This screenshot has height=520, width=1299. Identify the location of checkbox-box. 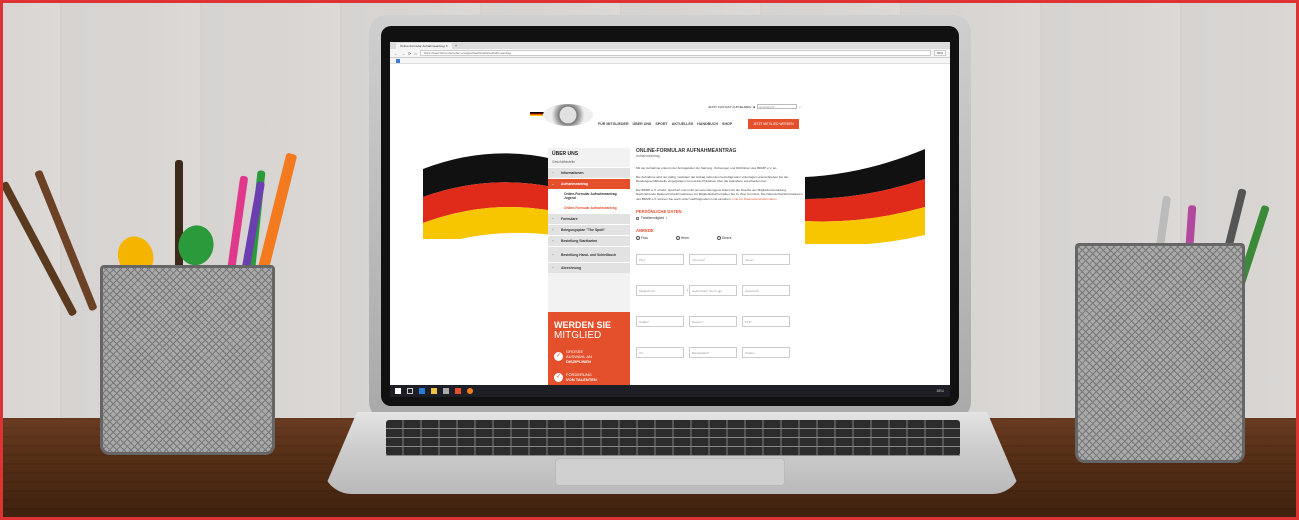
(637, 218).